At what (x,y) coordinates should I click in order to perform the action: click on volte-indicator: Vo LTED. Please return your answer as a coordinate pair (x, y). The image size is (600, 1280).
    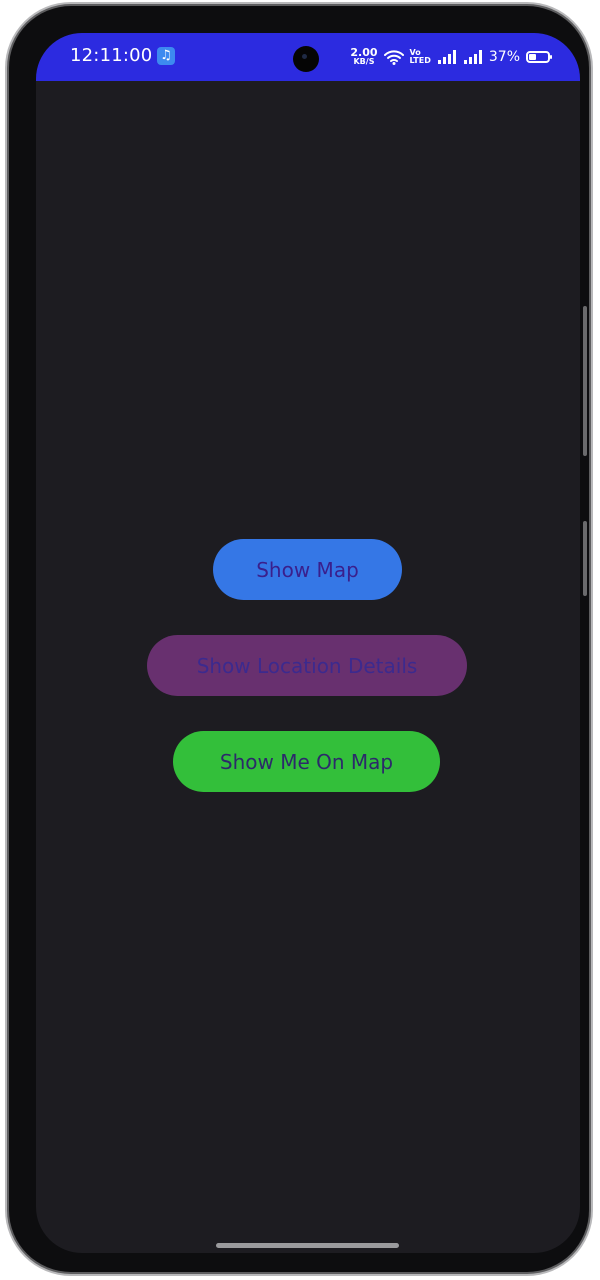
    Looking at the image, I should click on (420, 57).